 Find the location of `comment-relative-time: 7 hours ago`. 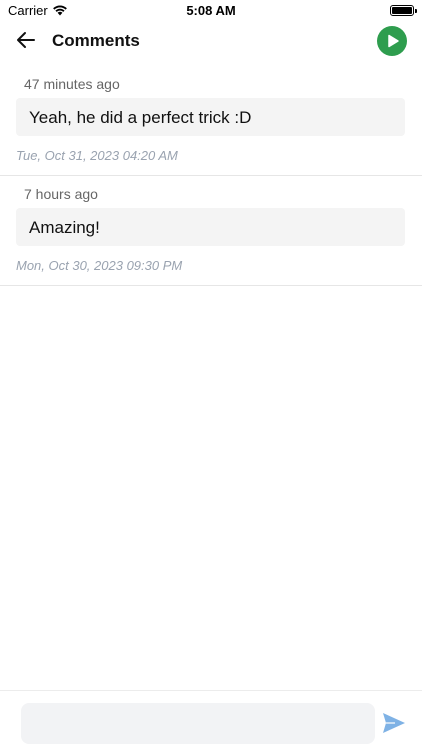

comment-relative-time: 7 hours ago is located at coordinates (61, 194).